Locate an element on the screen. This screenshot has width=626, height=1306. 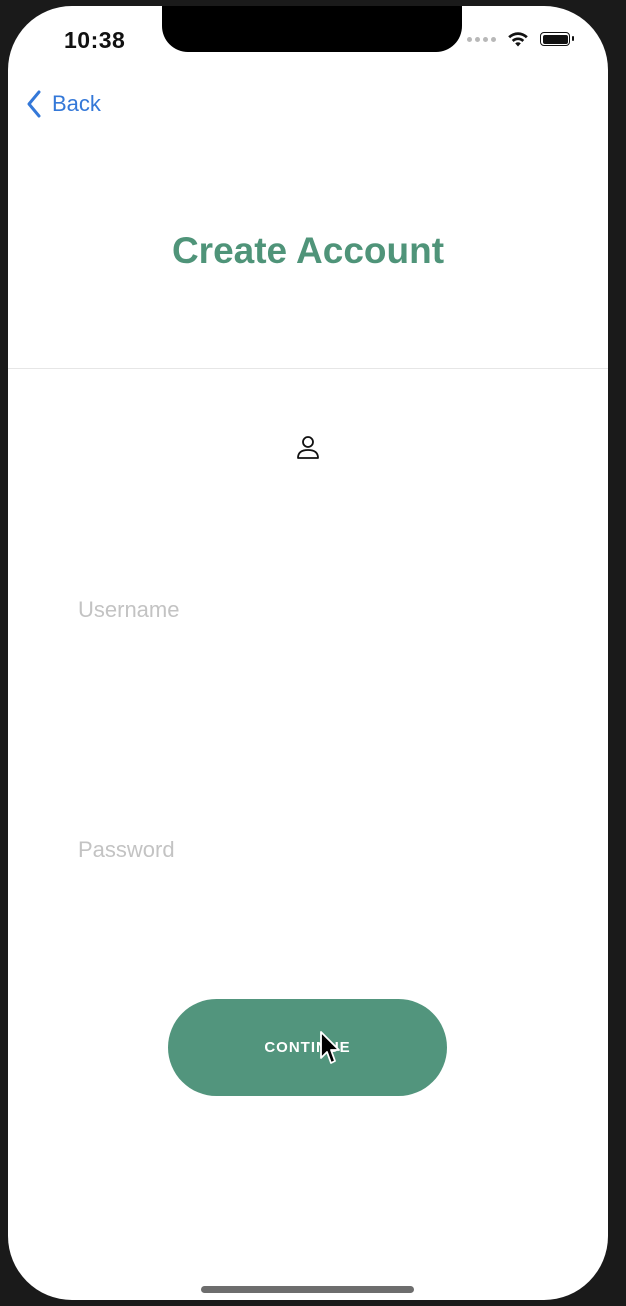
continue-button: CONTINUE is located at coordinates (307, 1047).